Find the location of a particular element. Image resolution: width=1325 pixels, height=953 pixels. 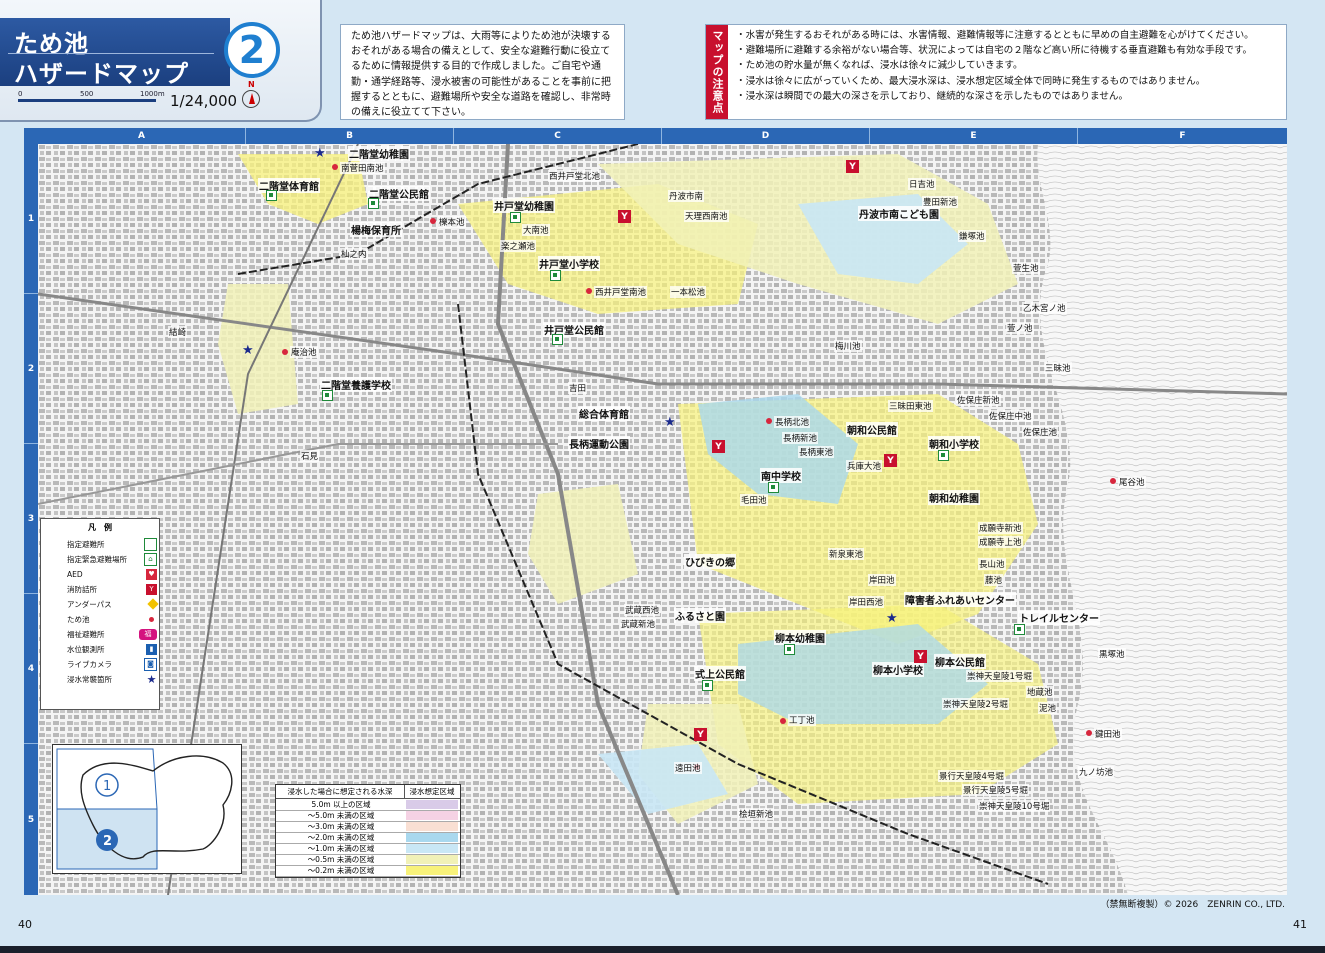

emergency-site-icon: ⌂ is located at coordinates (150, 559).